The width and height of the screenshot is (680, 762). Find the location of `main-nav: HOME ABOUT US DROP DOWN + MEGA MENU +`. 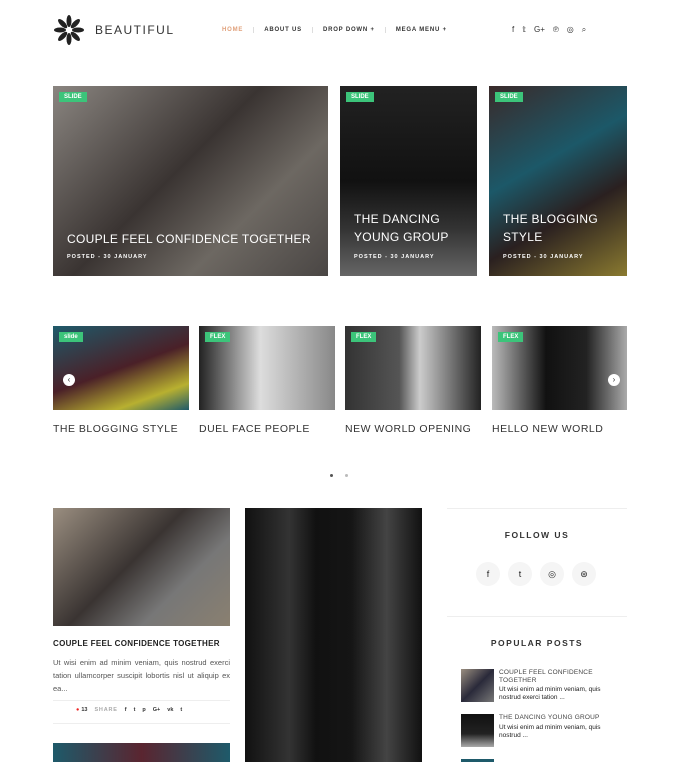

main-nav: HOME ABOUT US DROP DOWN + MEGA MENU + is located at coordinates (339, 30).